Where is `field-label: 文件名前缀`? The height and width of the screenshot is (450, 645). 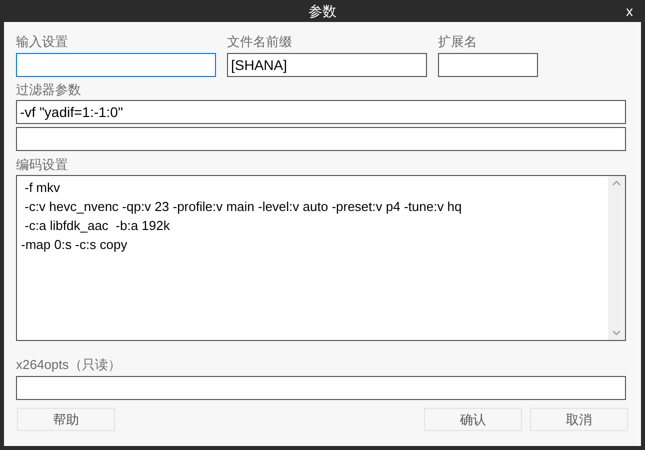 field-label: 文件名前缀 is located at coordinates (260, 42).